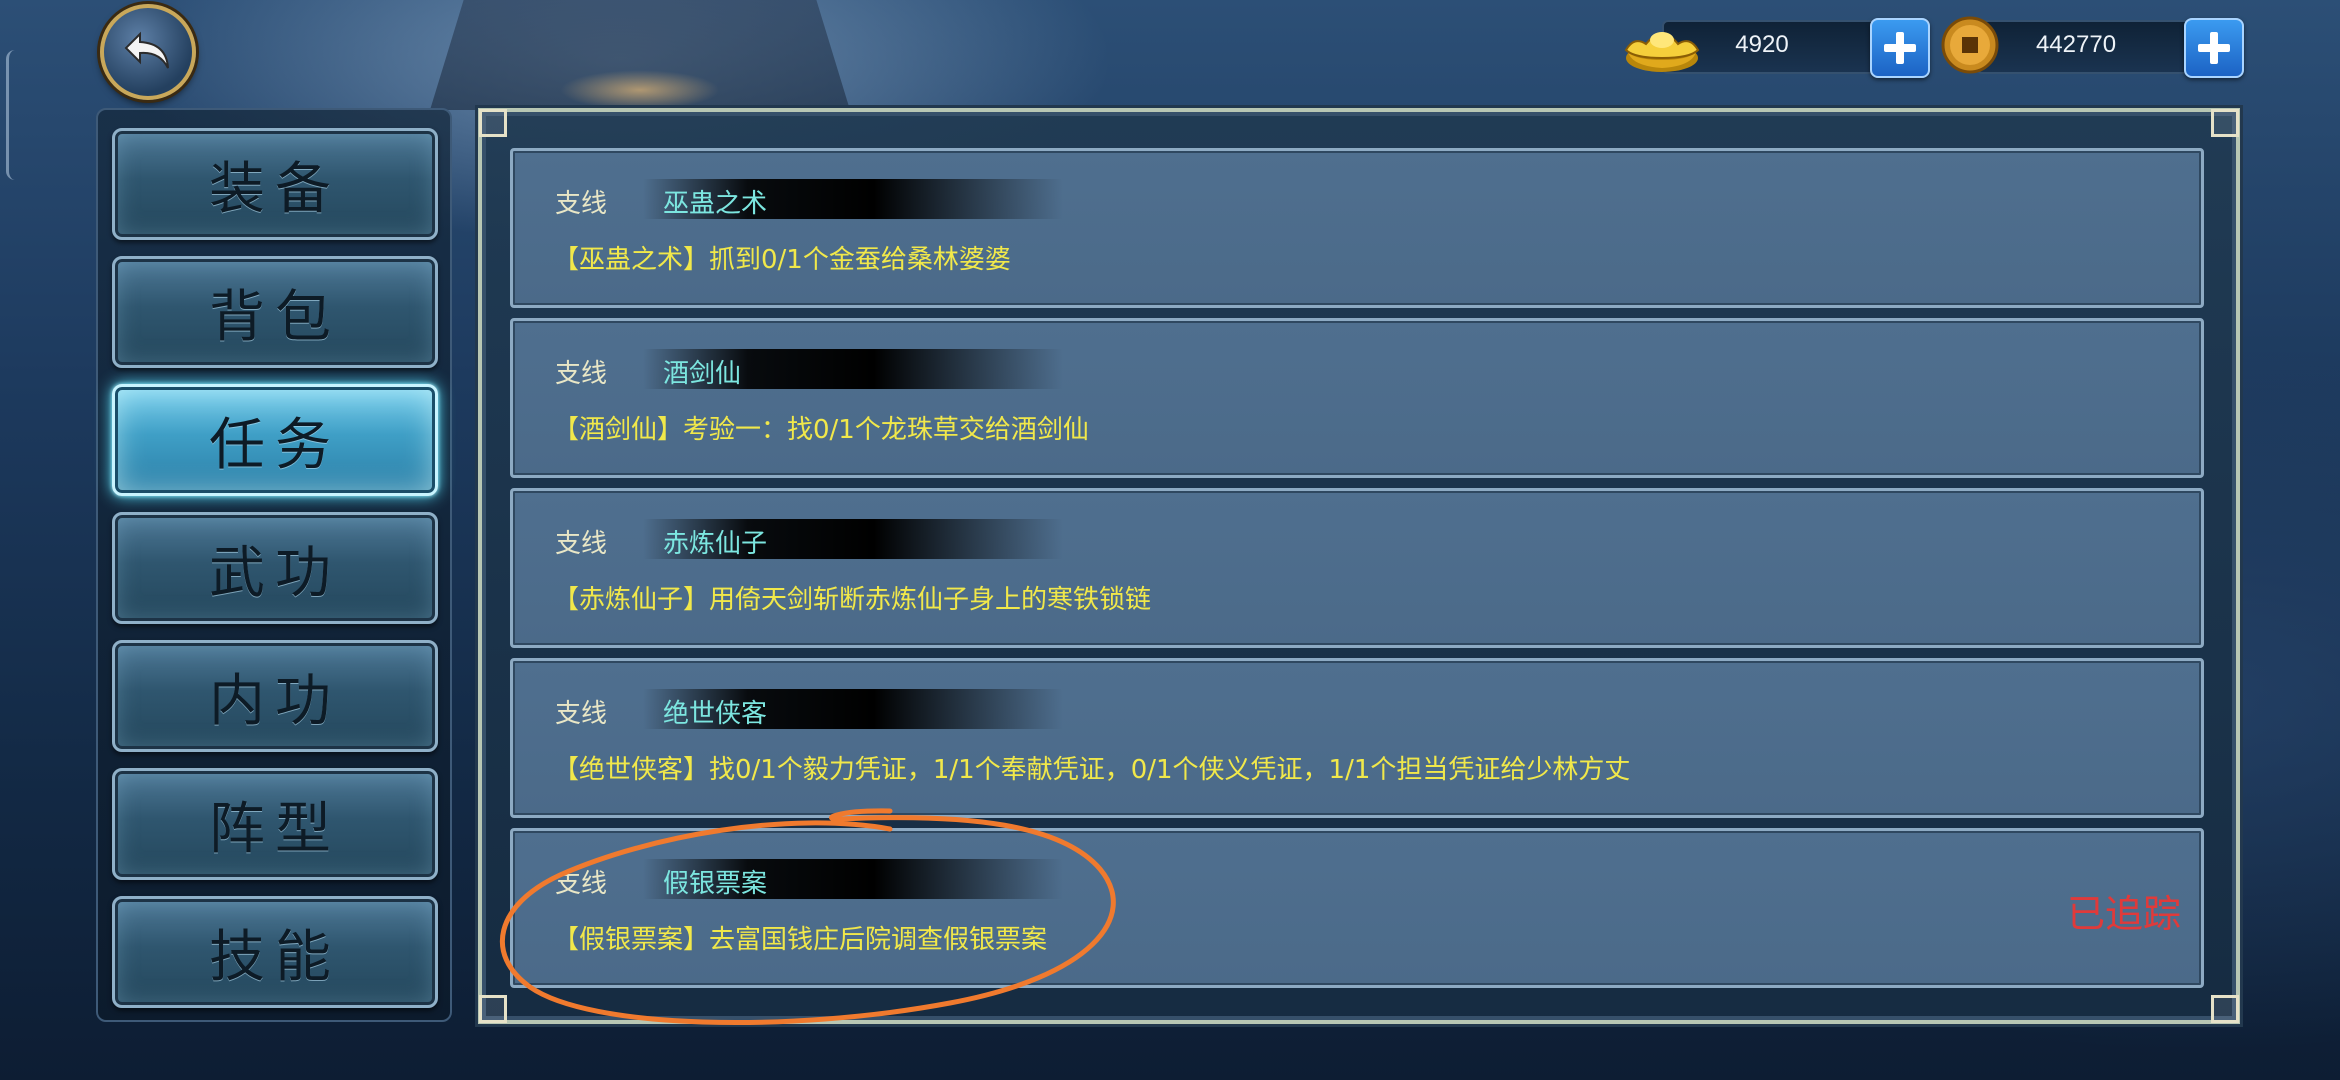 The width and height of the screenshot is (2340, 1080). I want to click on tab-inner-power: 内功, so click(275, 696).